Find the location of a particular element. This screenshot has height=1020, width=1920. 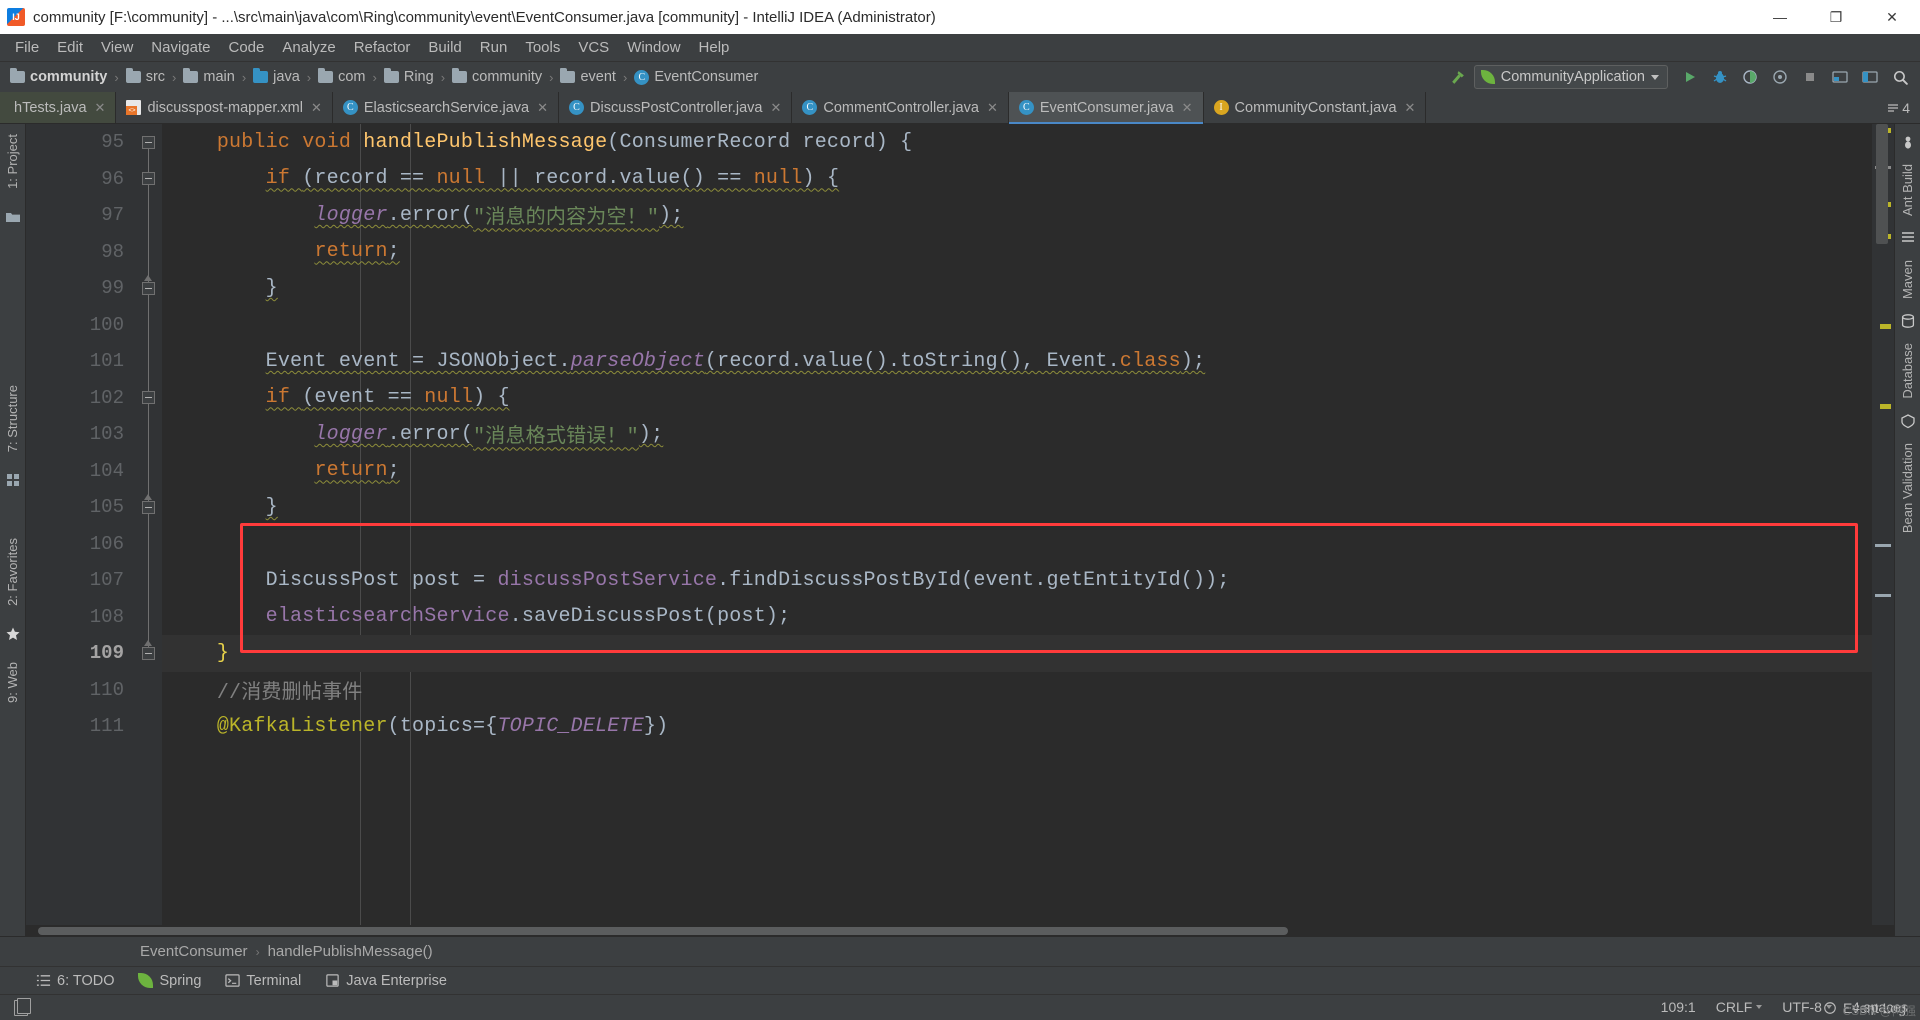

tool-window-todo: 6: TODO is located at coordinates (75, 981).